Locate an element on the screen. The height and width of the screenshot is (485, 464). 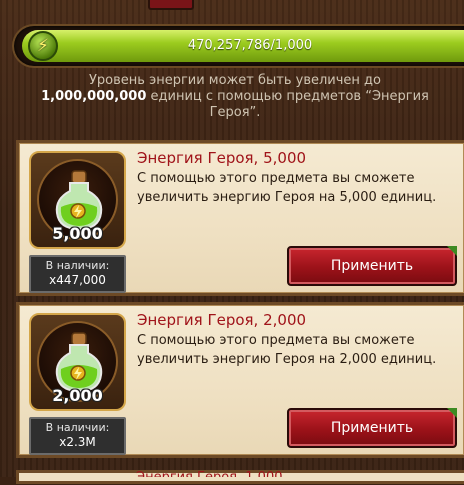
energy-value: 470,257,786/1,000 is located at coordinates (250, 45).